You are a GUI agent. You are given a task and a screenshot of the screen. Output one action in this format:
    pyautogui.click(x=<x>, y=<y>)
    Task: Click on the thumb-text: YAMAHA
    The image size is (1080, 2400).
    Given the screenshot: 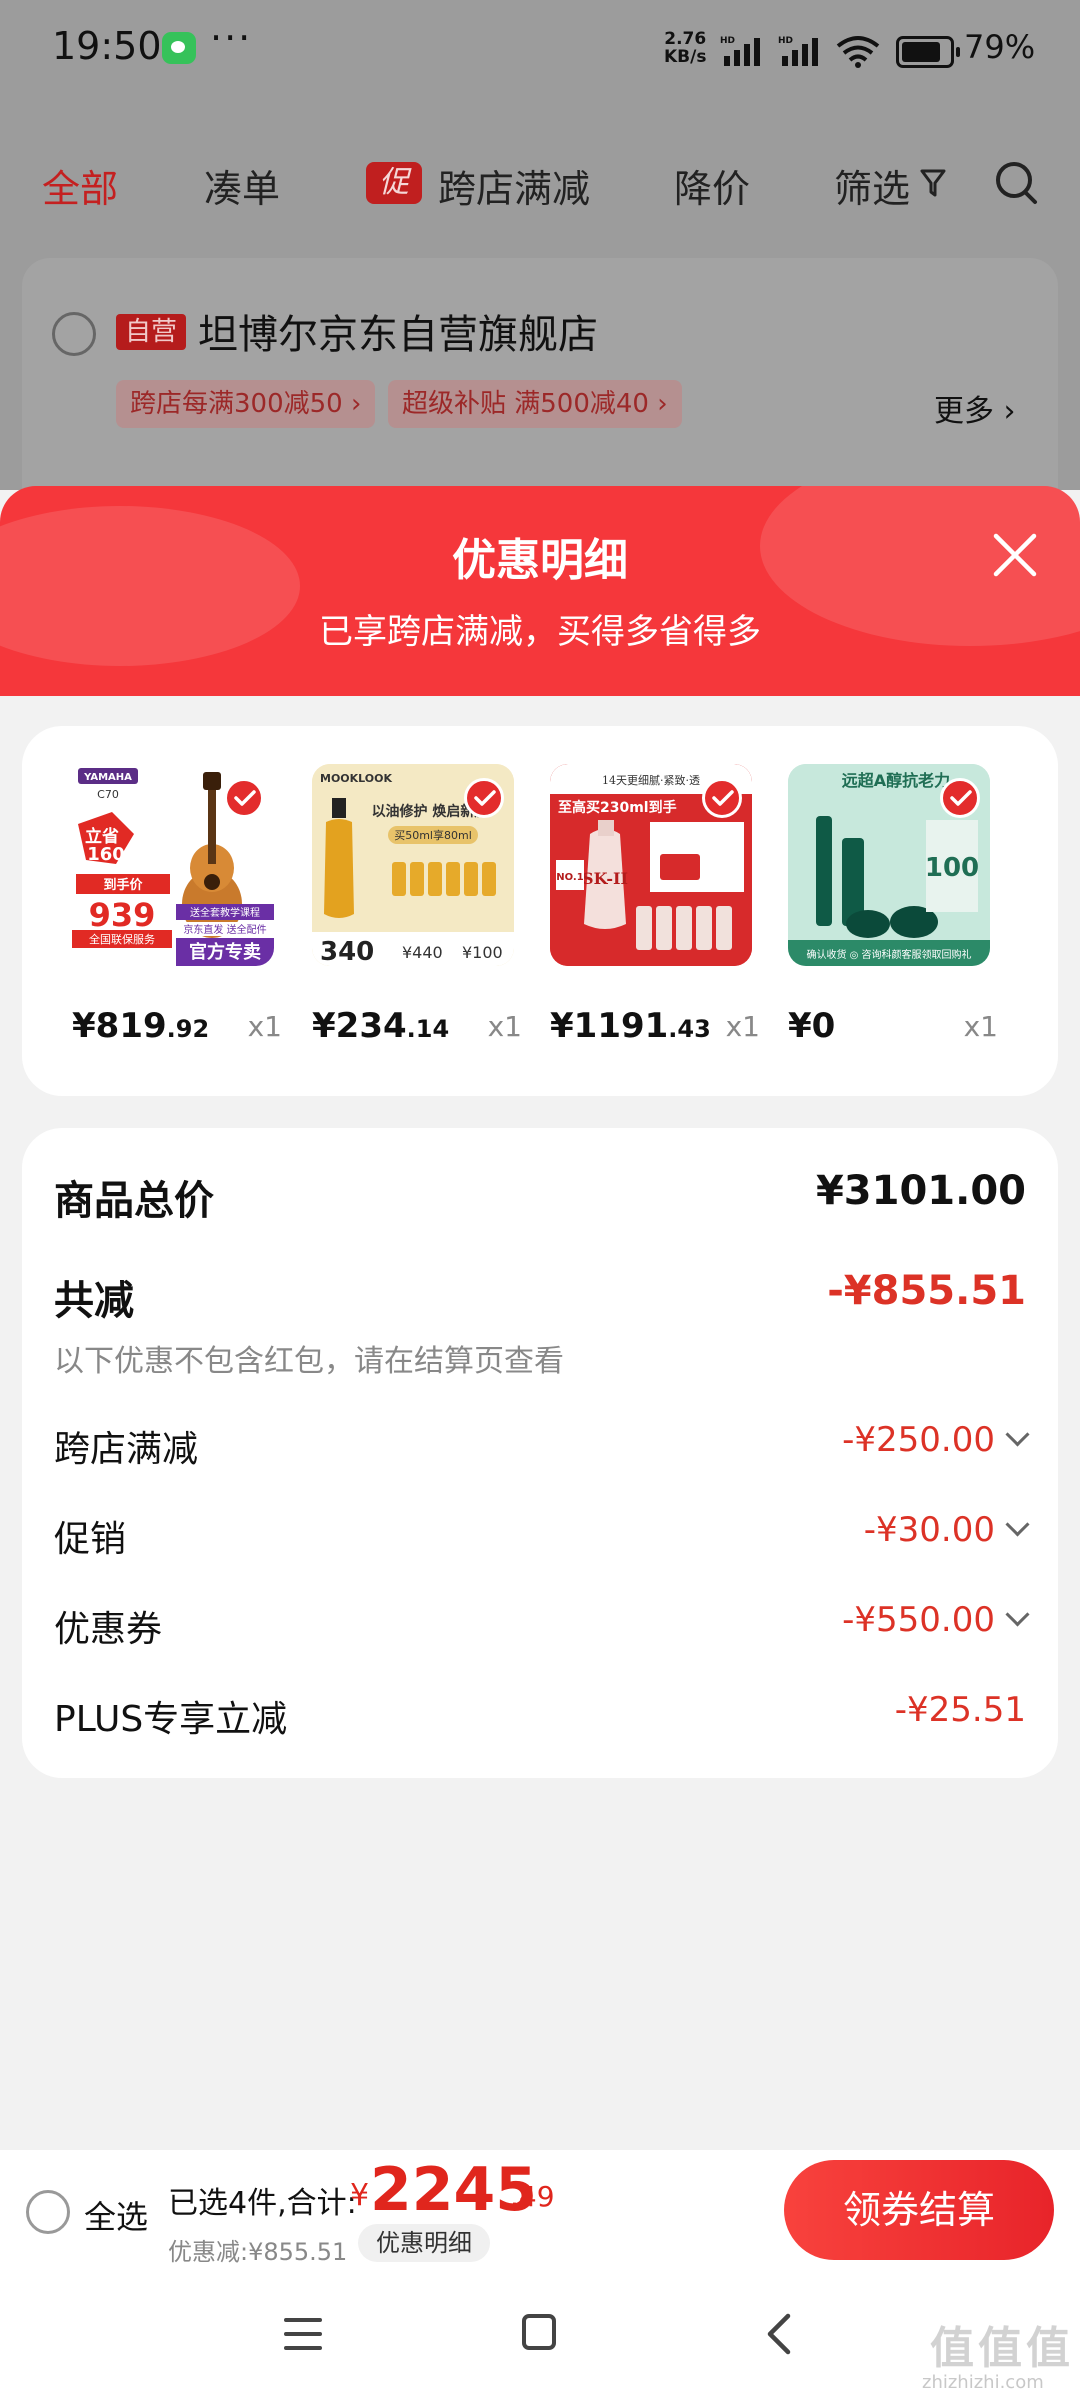 What is the action you would take?
    pyautogui.click(x=107, y=777)
    